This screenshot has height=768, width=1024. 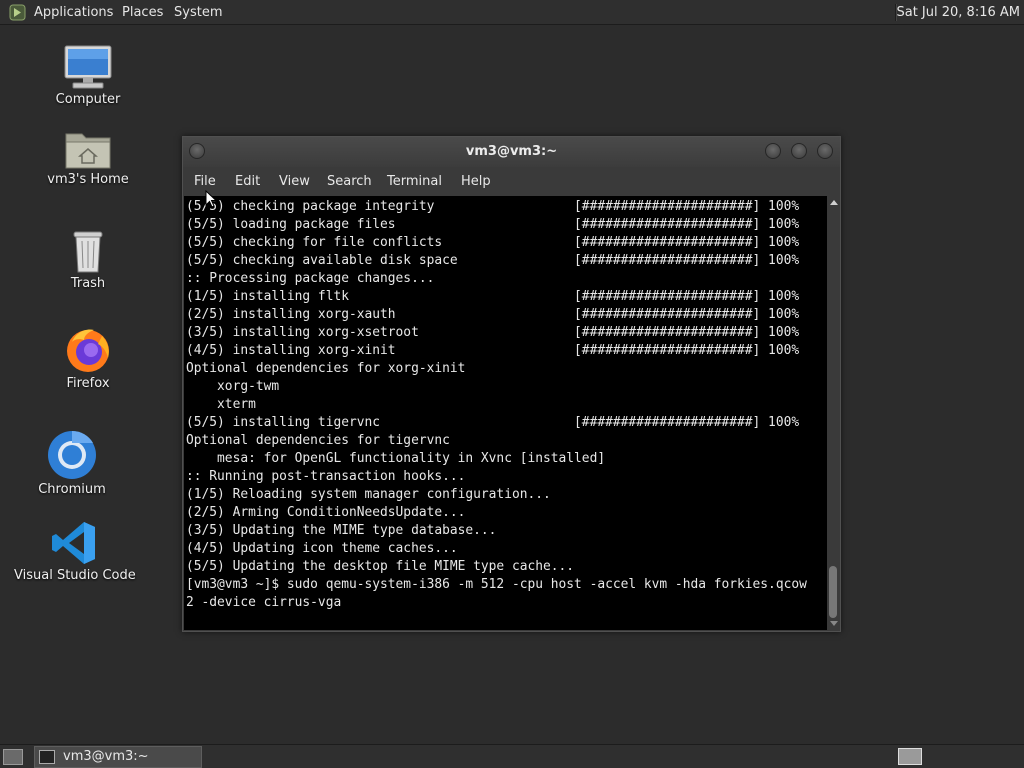 I want to click on scrollbar-thumb, so click(x=833, y=592).